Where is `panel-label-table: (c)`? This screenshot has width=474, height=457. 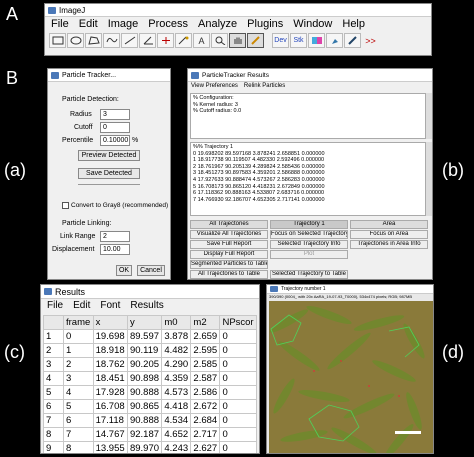
panel-label-table: (c) is located at coordinates (14, 352).